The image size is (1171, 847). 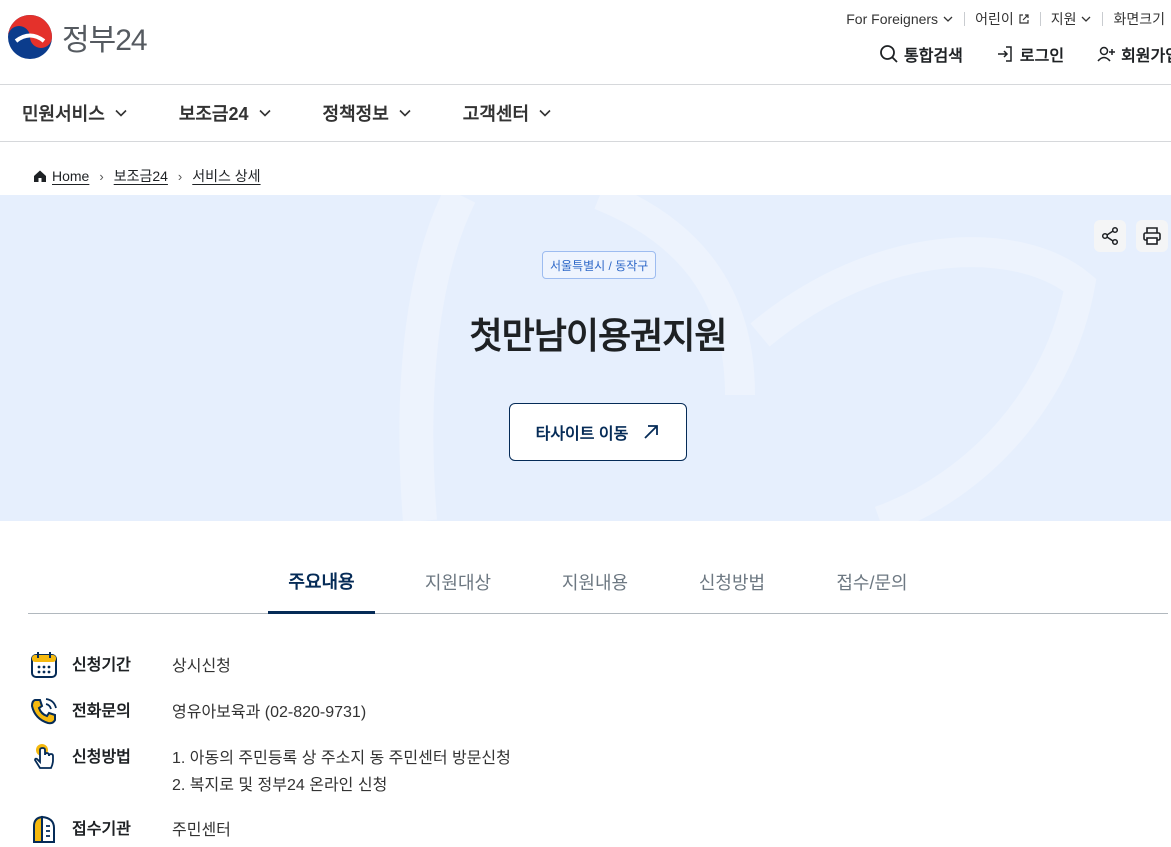 I want to click on info-row-agency: 접수기관 주민센터, so click(x=129, y=830).